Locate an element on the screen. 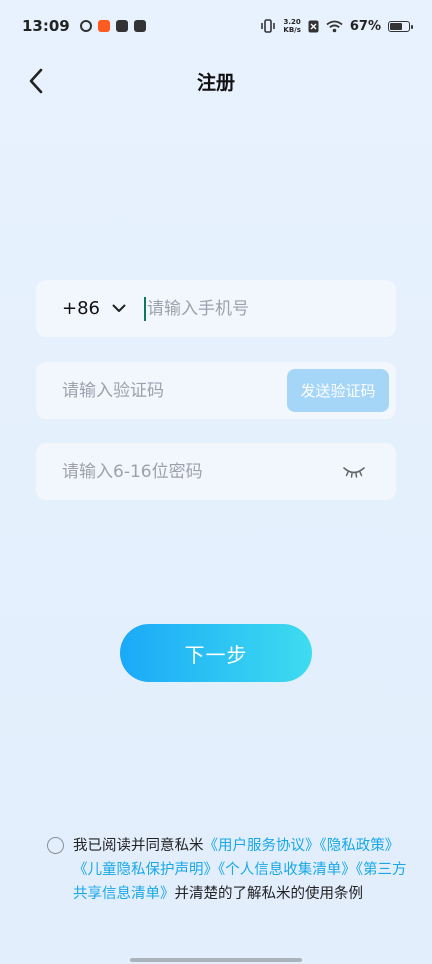 Image resolution: width=432 pixels, height=964 pixels. send-code-button: 发送验证码 is located at coordinates (338, 390).